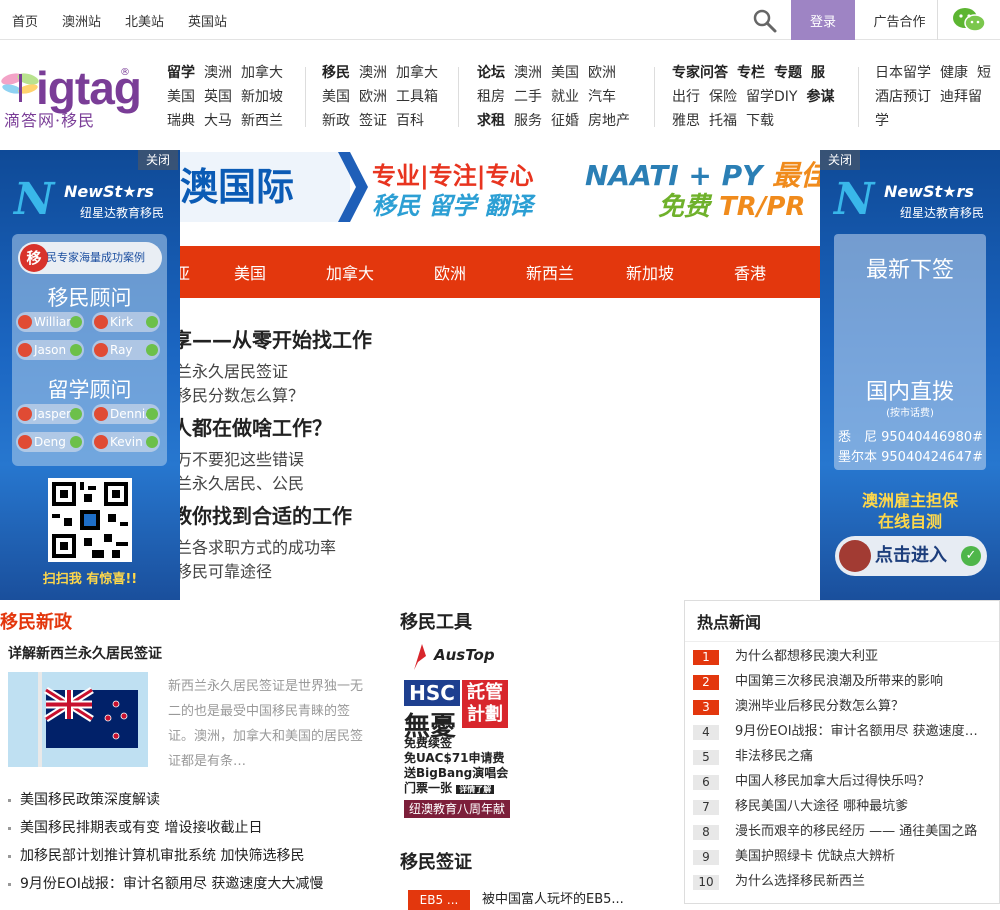  I want to click on country-tab-new-zealand: 新西兰, so click(550, 274).